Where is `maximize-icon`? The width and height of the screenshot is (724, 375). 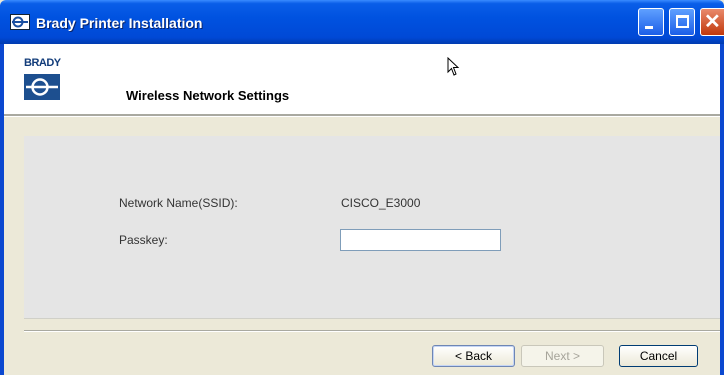
maximize-icon is located at coordinates (682, 21).